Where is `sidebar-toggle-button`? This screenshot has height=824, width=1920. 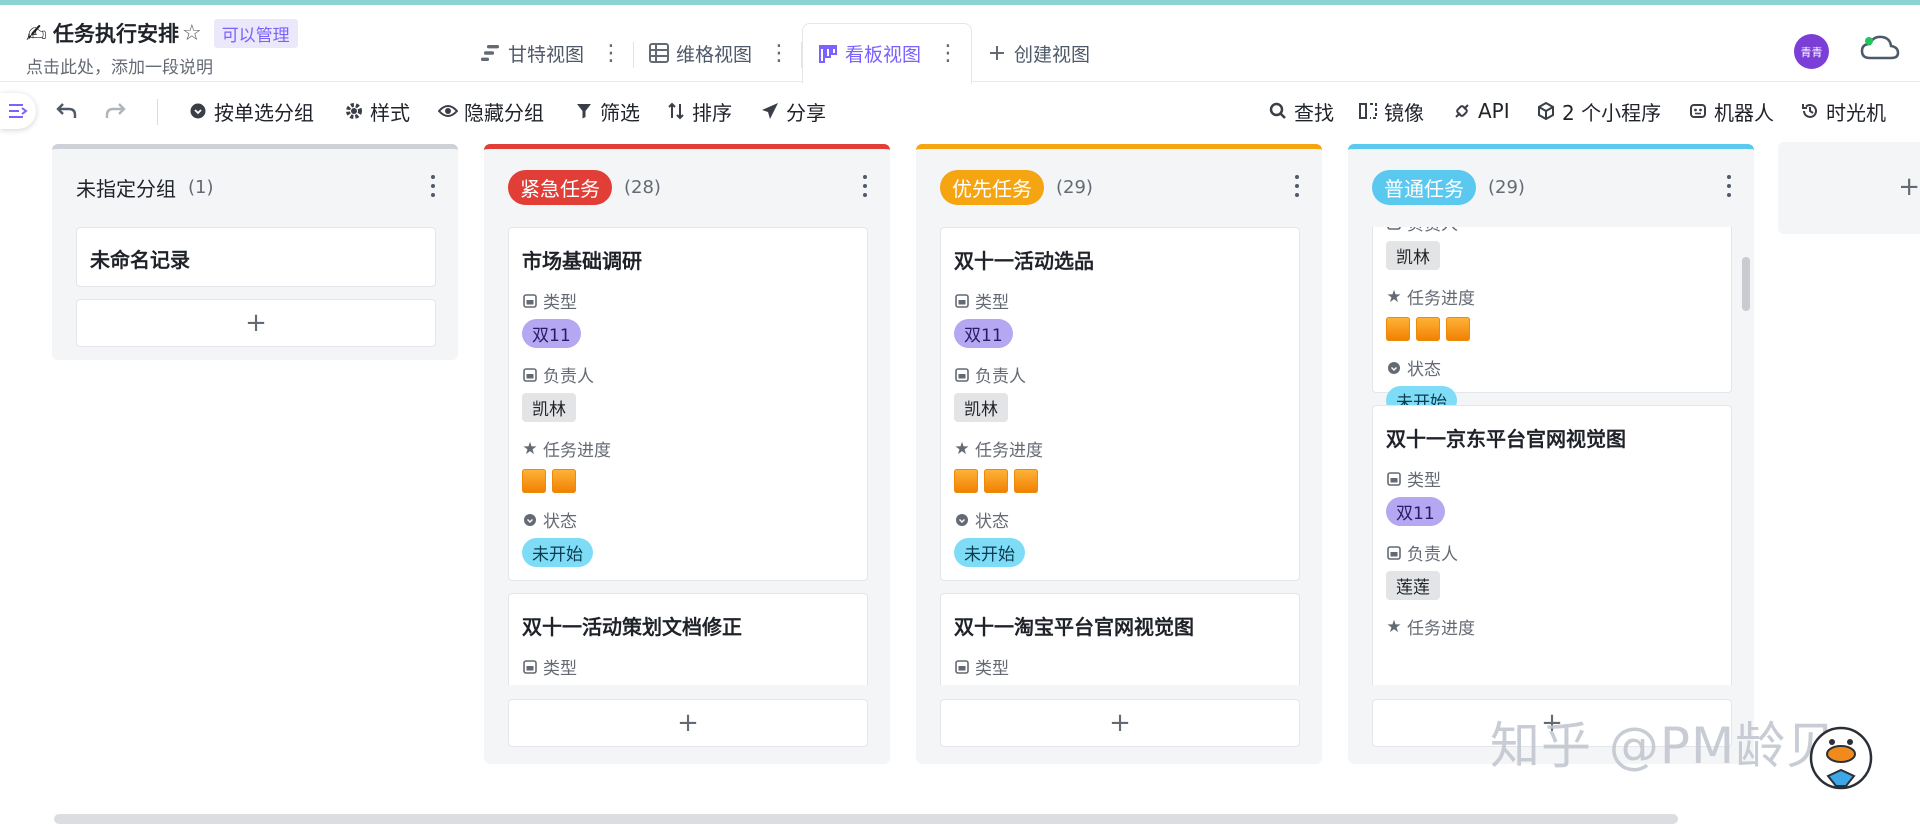 sidebar-toggle-button is located at coordinates (18, 111).